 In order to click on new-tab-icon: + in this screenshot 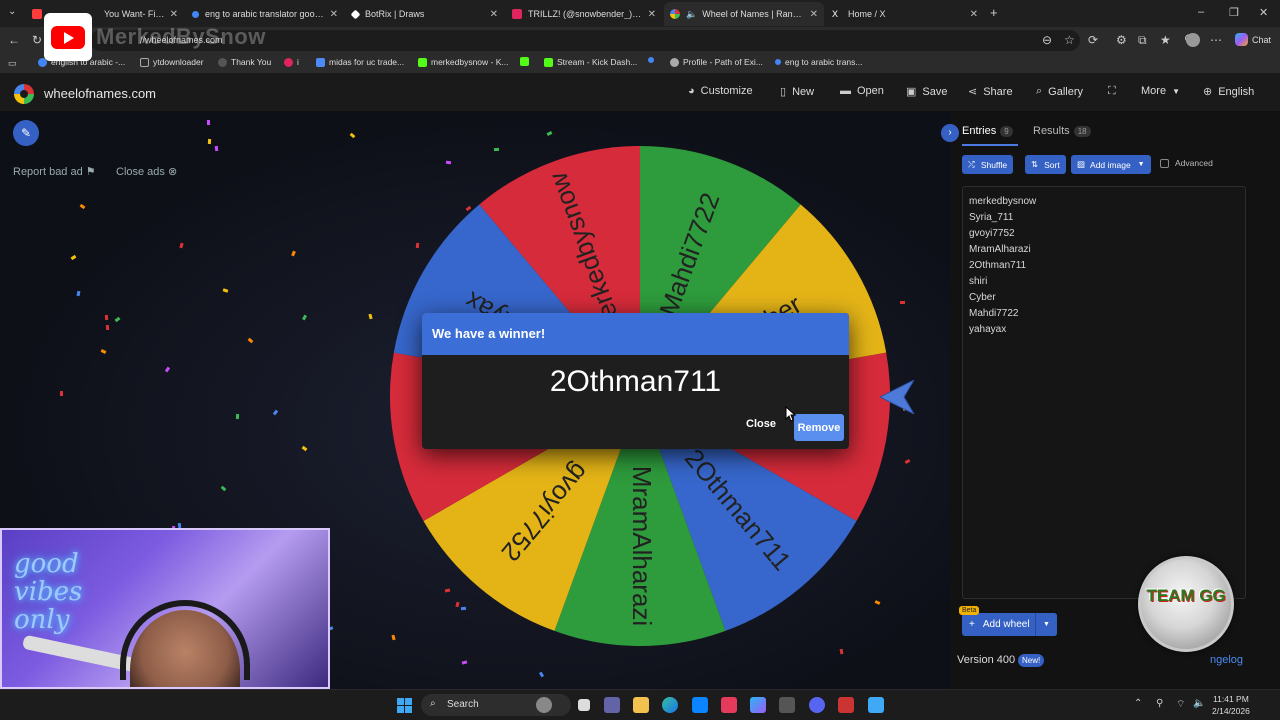, I will do `click(994, 12)`.